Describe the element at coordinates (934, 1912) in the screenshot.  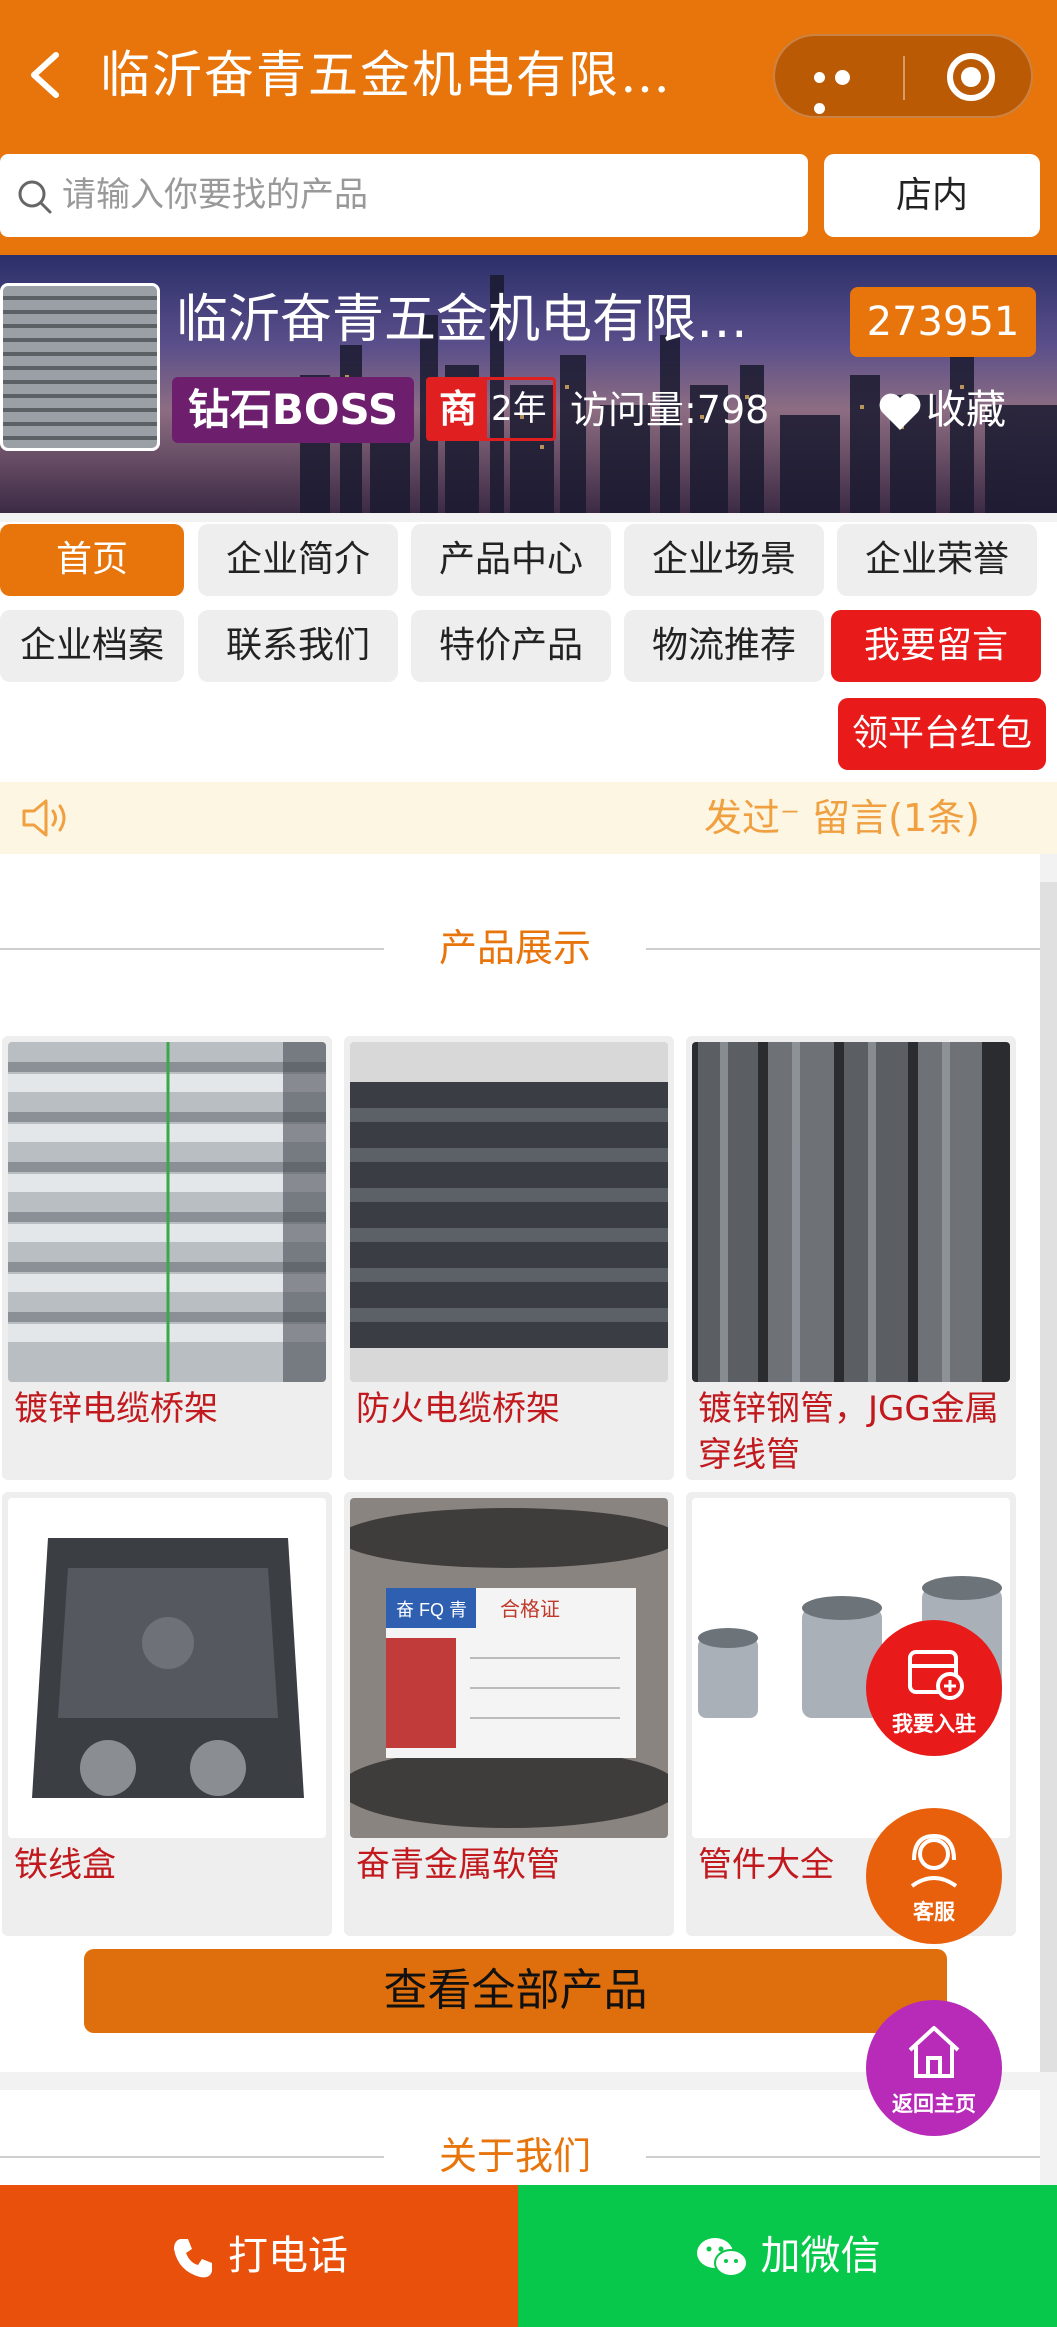
I see `customer-service-label: 客服` at that location.